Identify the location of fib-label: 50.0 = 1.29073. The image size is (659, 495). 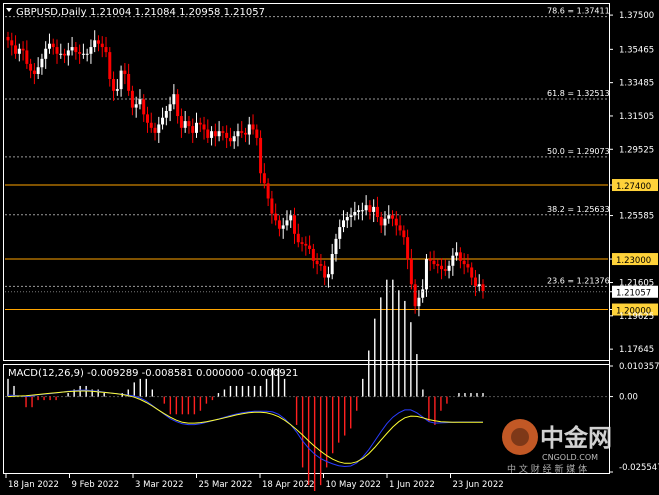
(578, 151).